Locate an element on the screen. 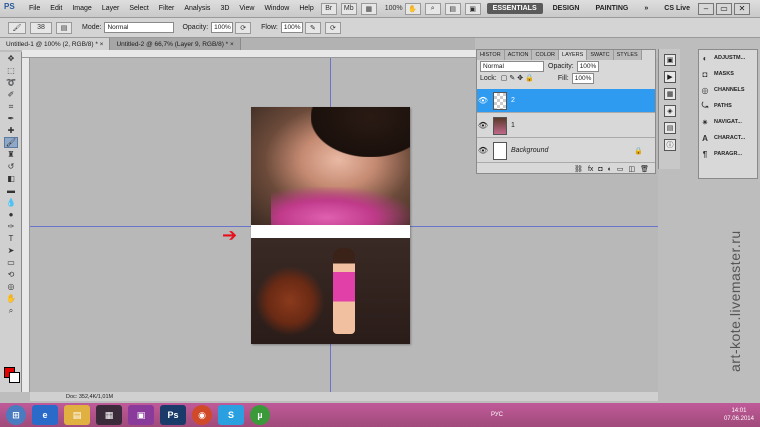  gradient-tool-icon: ▬ is located at coordinates (11, 190).